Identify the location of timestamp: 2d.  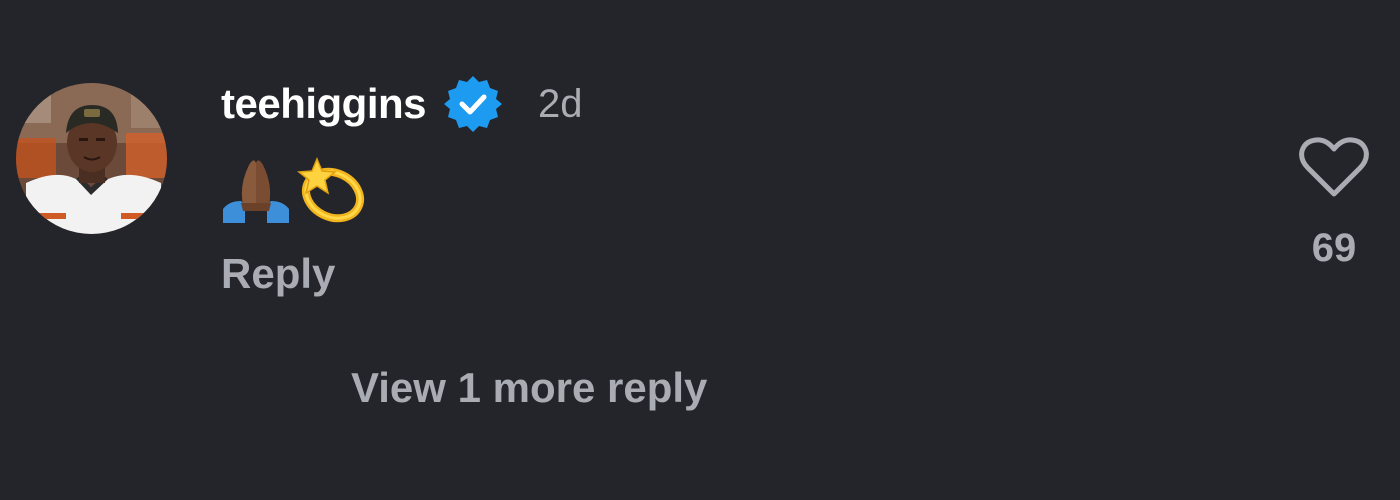
(560, 103).